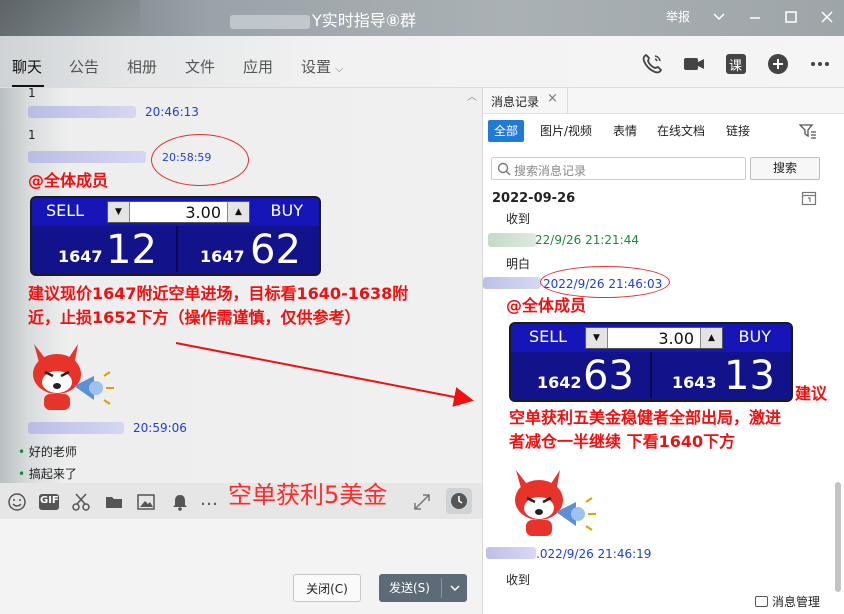 The height and width of the screenshot is (614, 844). What do you see at coordinates (694, 64) in the screenshot?
I see `video-icon` at bounding box center [694, 64].